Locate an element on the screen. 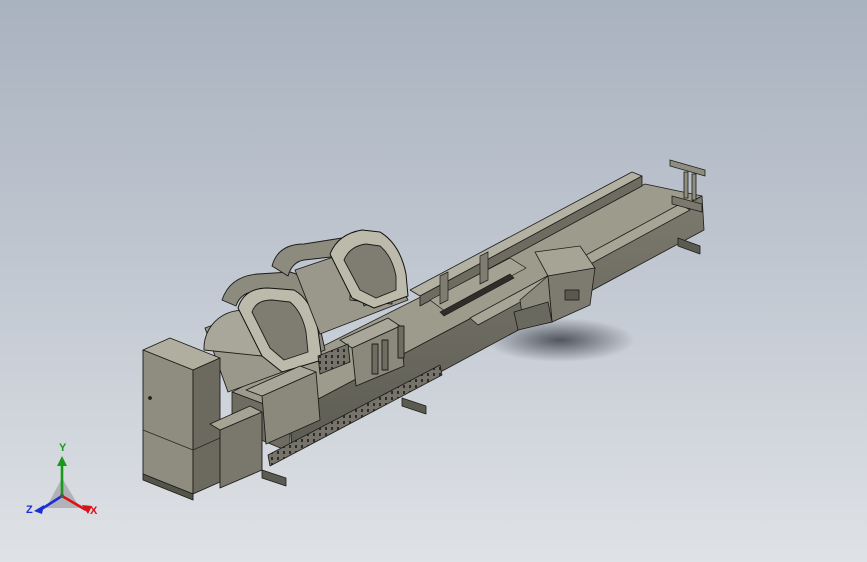 The width and height of the screenshot is (867, 562). x-axis-label: X is located at coordinates (94, 511).